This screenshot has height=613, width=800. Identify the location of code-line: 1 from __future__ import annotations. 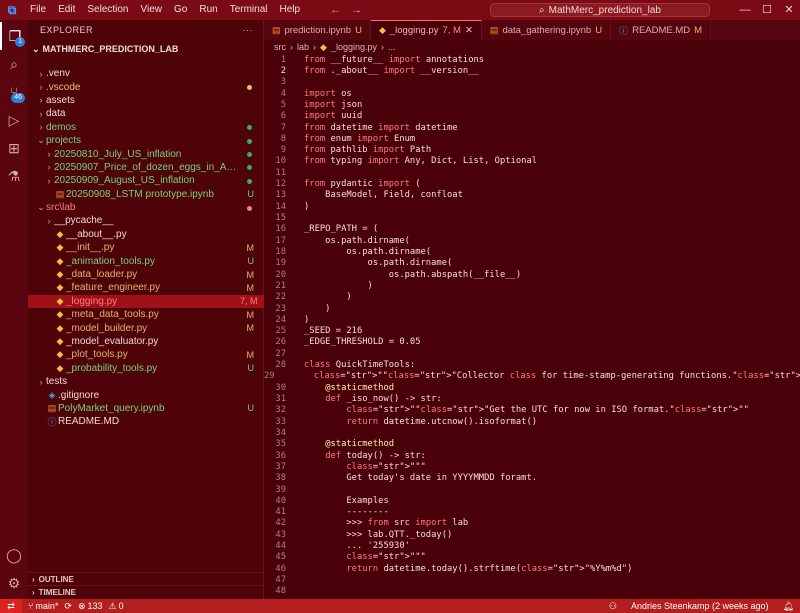
(532, 59).